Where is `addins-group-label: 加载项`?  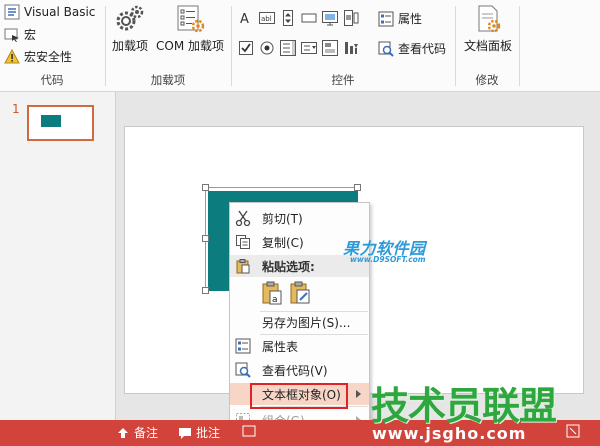
addins-group-label: 加载项 is located at coordinates (168, 80).